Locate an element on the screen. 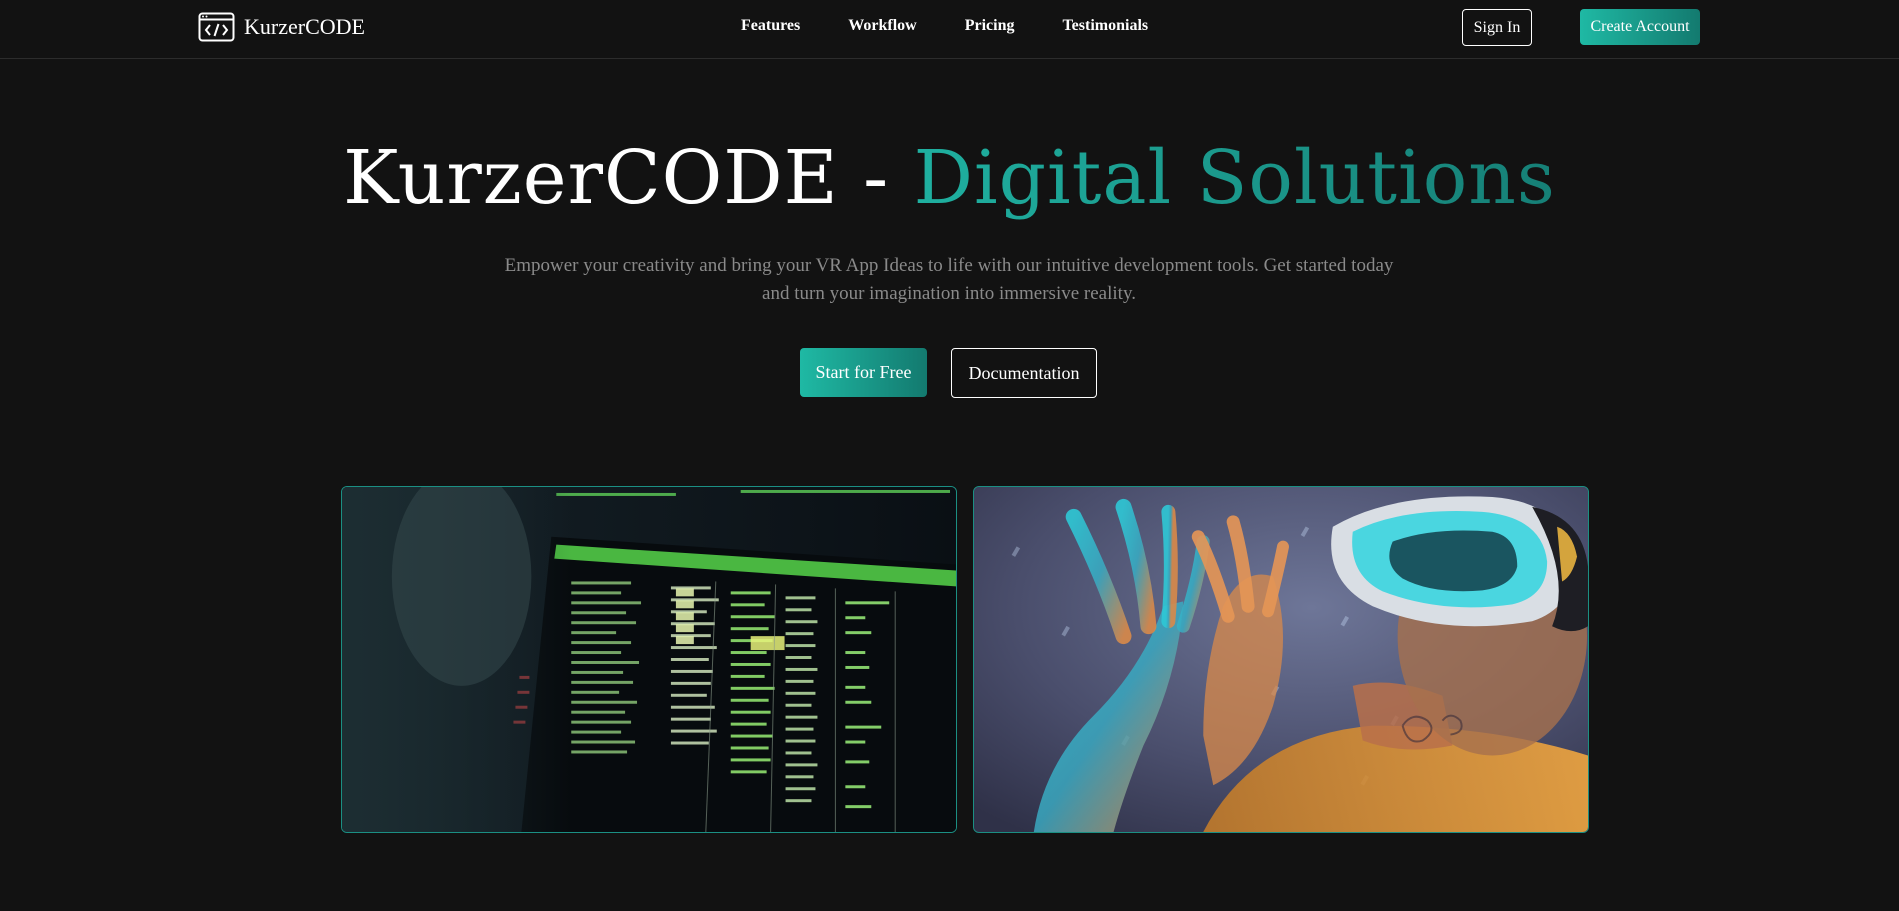 Image resolution: width=1899 pixels, height=911 pixels. nav-link-testimonials: Testimonials is located at coordinates (1105, 26).